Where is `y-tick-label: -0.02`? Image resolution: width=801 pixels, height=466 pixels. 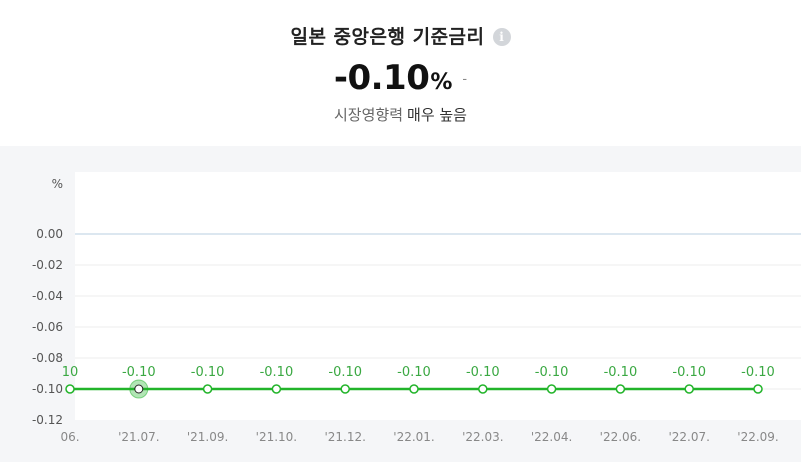
y-tick-label: -0.02 is located at coordinates (47, 265).